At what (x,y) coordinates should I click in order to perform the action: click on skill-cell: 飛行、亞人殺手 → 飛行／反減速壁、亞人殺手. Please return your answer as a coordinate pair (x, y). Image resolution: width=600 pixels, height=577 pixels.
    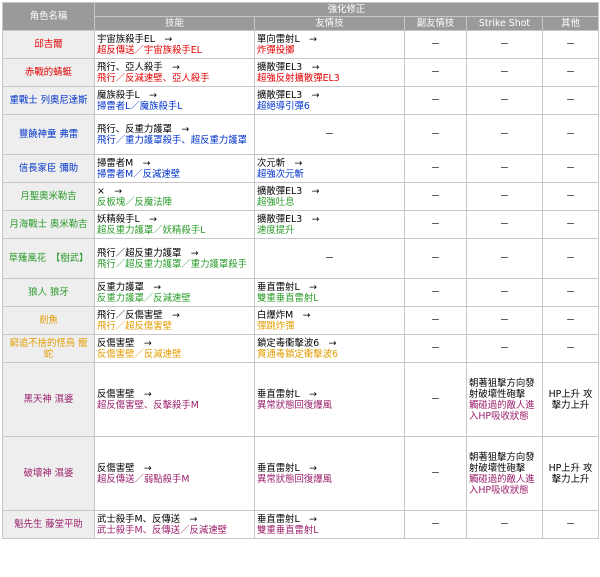
    Looking at the image, I should click on (174, 73).